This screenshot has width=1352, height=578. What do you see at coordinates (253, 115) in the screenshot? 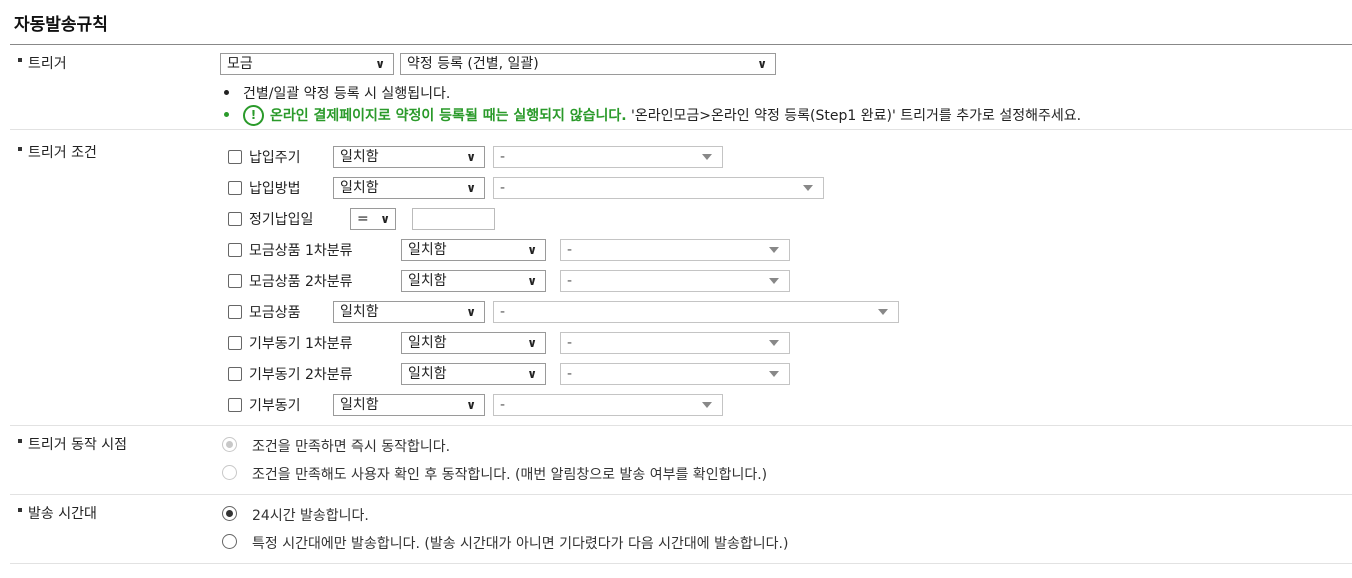
I see `exclamation-icon: !` at bounding box center [253, 115].